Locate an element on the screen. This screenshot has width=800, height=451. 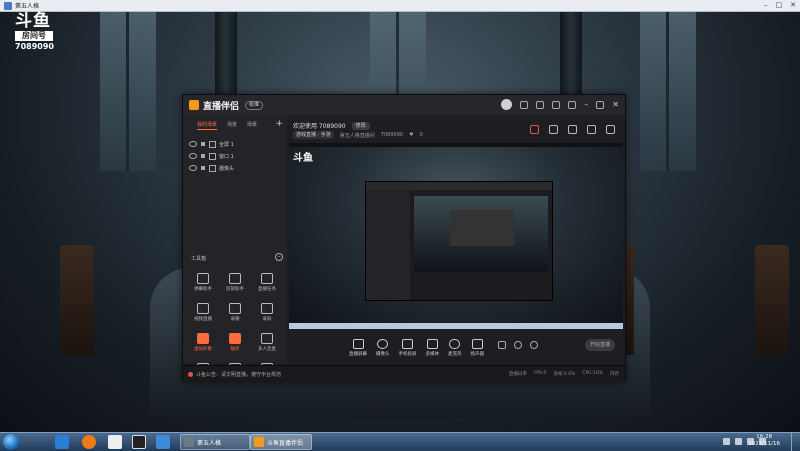
share-icon is located at coordinates (610, 129).